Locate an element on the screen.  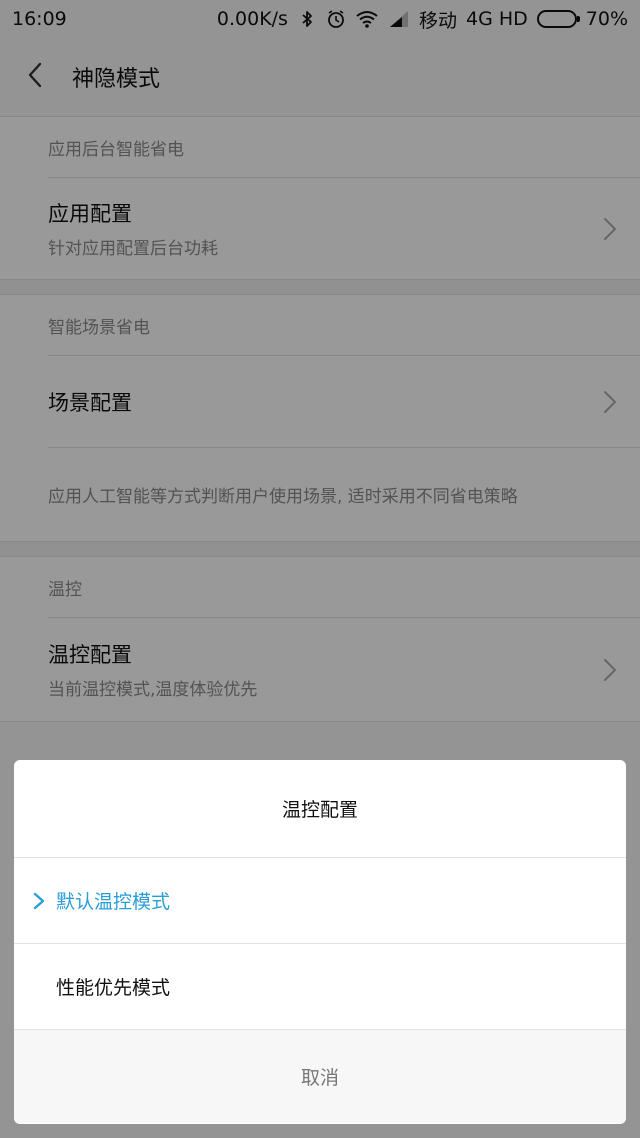
dialog-title: 温控配置 is located at coordinates (320, 809).